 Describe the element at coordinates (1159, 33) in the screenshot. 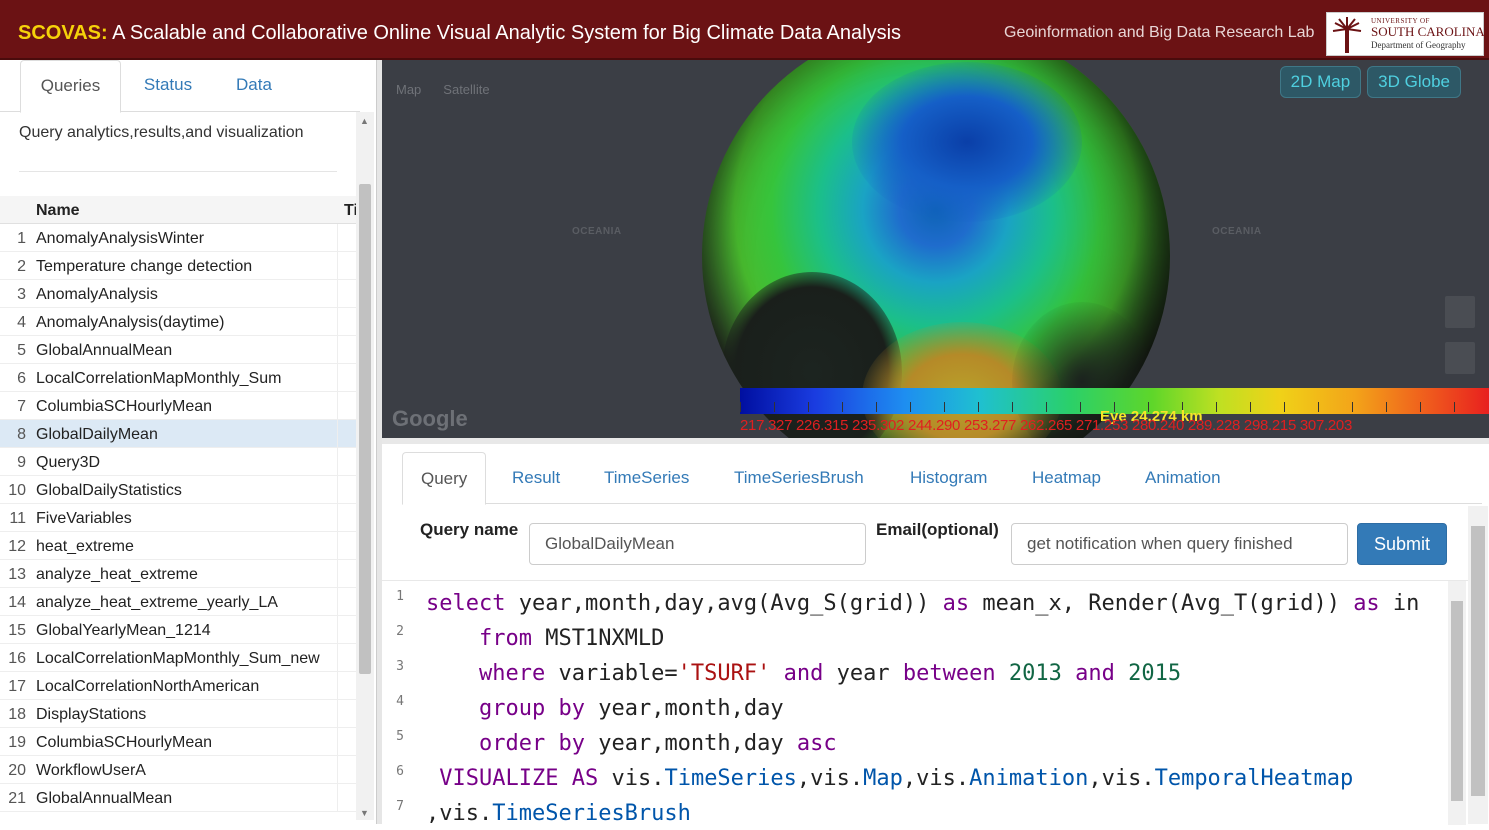

I see `lab-name: Geoinformation and Big Data Research Lab` at that location.